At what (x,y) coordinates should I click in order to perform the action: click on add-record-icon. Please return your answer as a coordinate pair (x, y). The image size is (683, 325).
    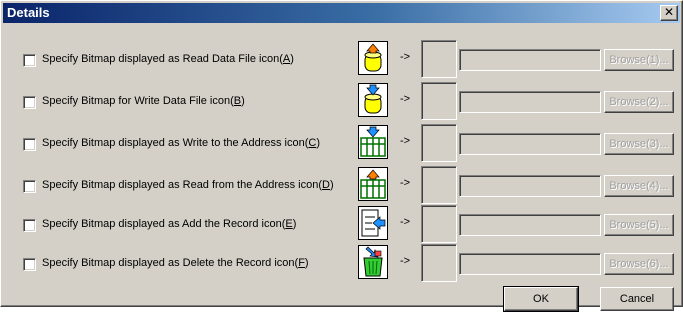
    Looking at the image, I should click on (373, 223).